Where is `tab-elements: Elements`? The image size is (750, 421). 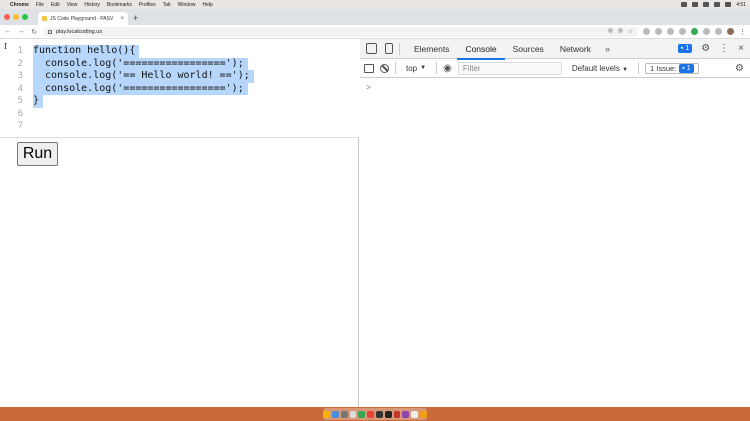
tab-elements: Elements is located at coordinates (431, 49).